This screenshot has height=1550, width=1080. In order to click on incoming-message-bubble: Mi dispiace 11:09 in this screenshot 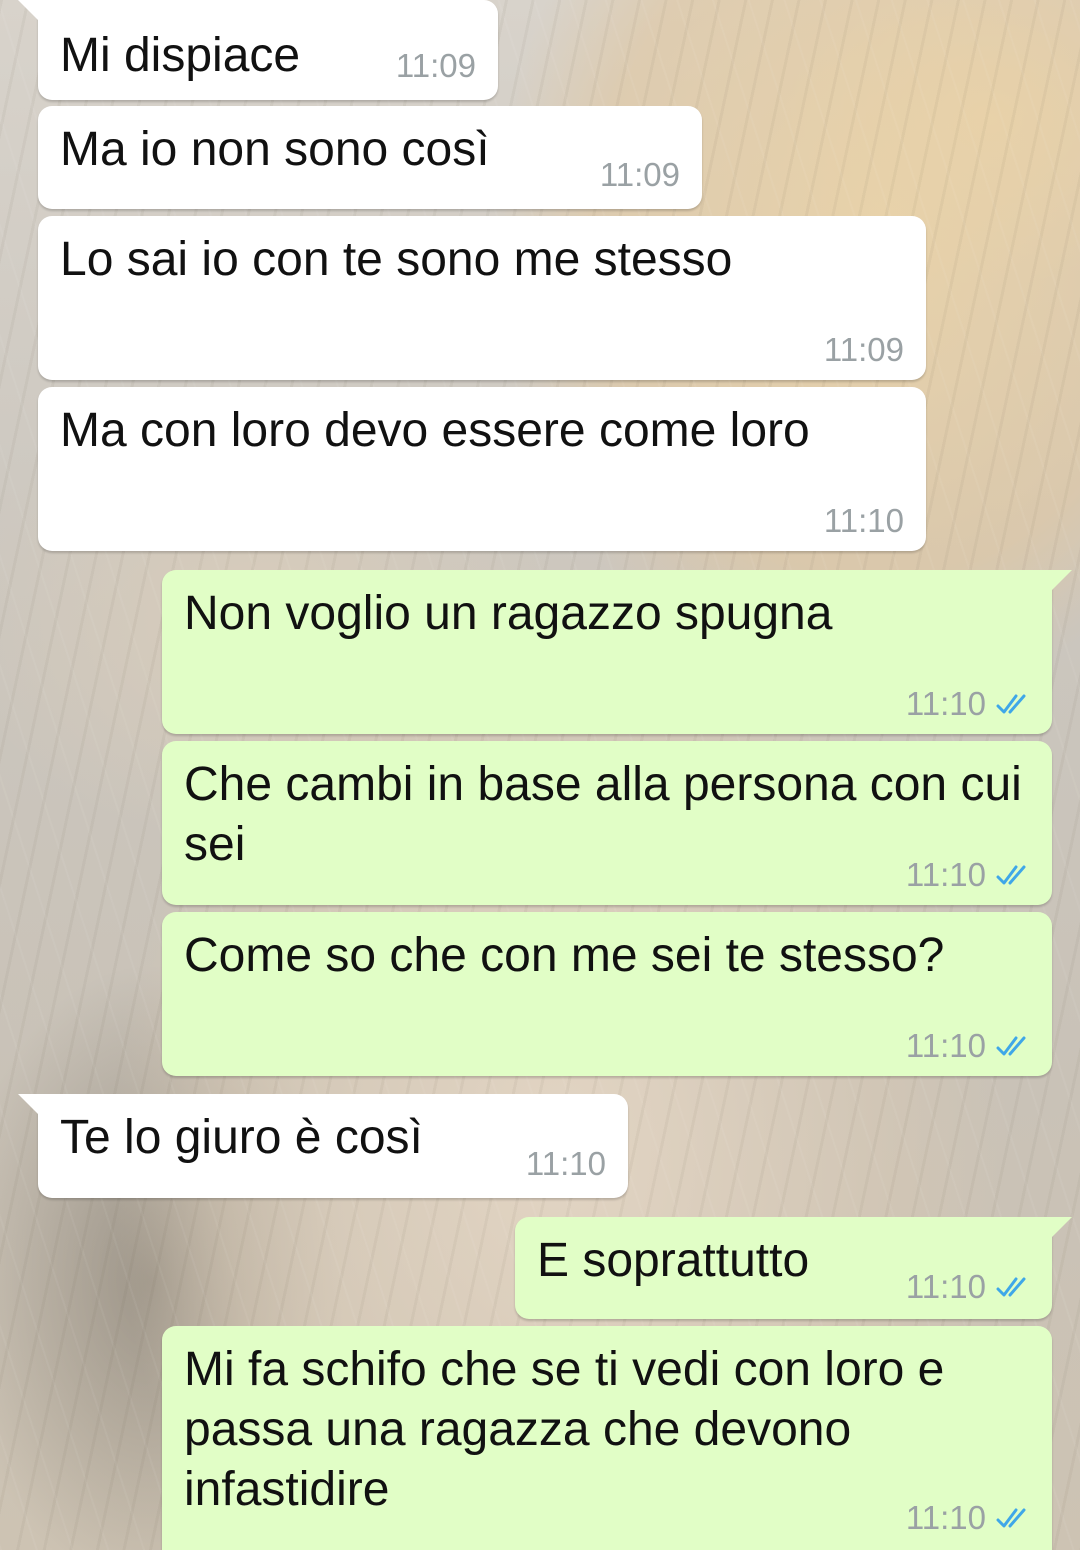, I will do `click(258, 50)`.